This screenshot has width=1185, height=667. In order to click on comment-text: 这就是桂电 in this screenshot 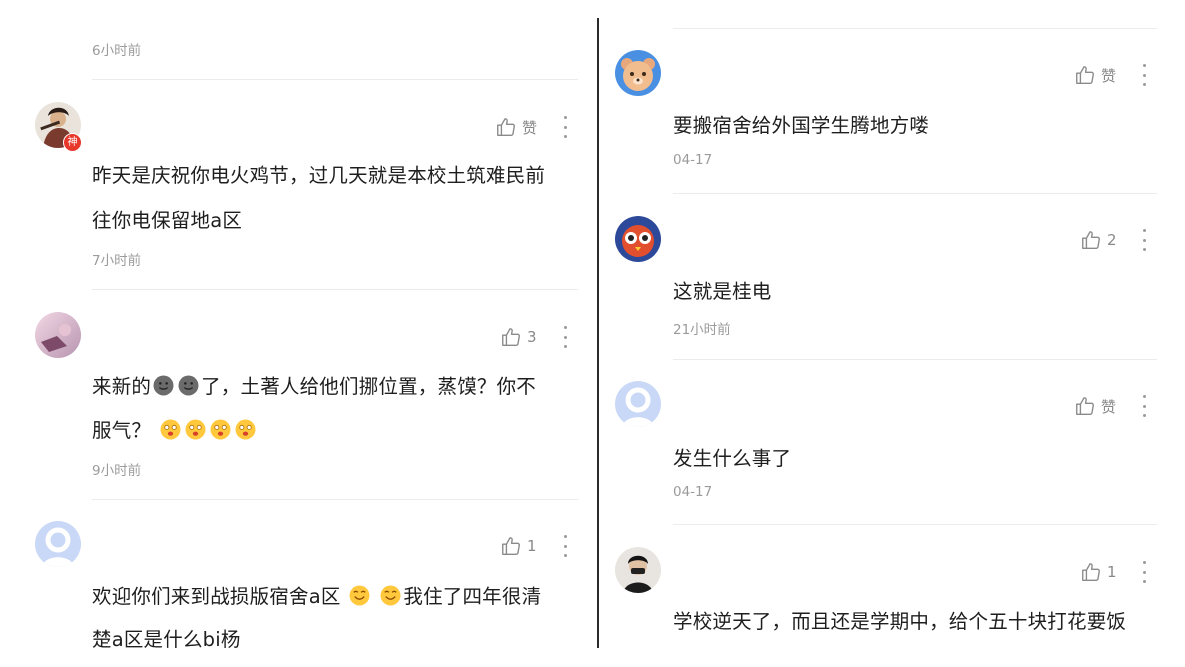, I will do `click(722, 291)`.